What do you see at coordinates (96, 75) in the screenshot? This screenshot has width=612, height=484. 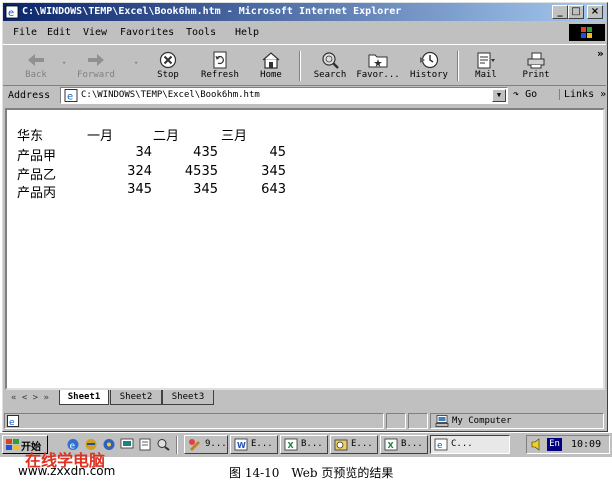 I see `forward-label: Forward` at bounding box center [96, 75].